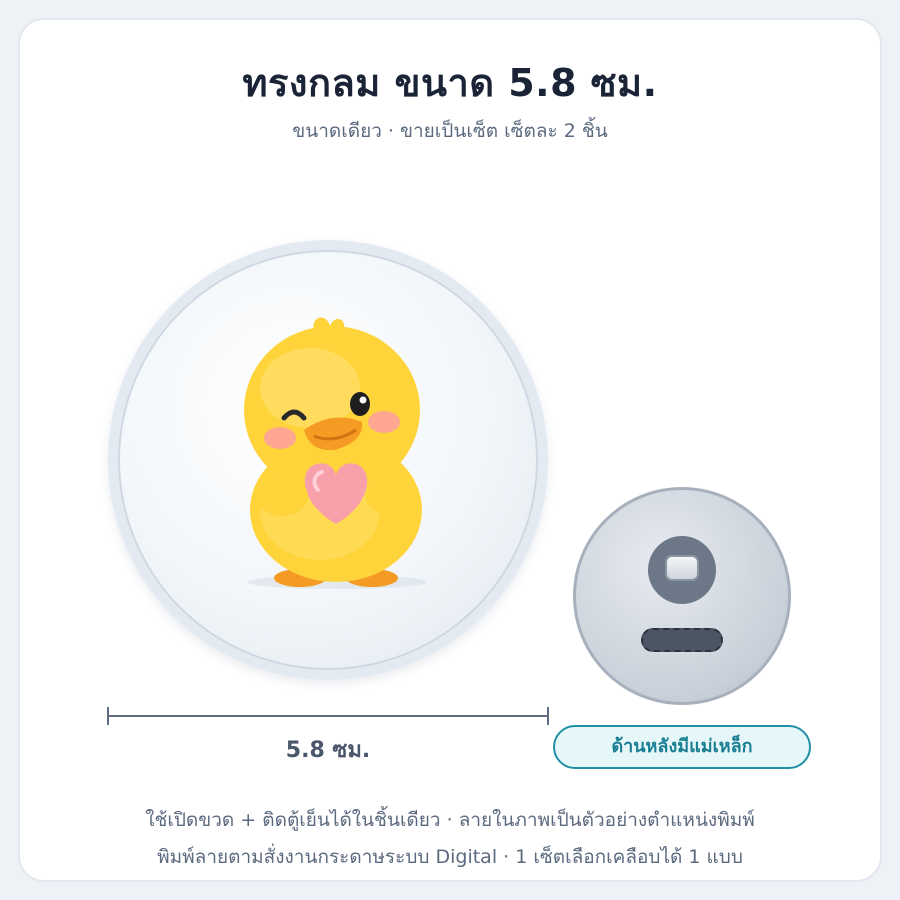 This screenshot has width=900, height=900. What do you see at coordinates (328, 750) in the screenshot?
I see `dimension-label: 5.8 ซม.` at bounding box center [328, 750].